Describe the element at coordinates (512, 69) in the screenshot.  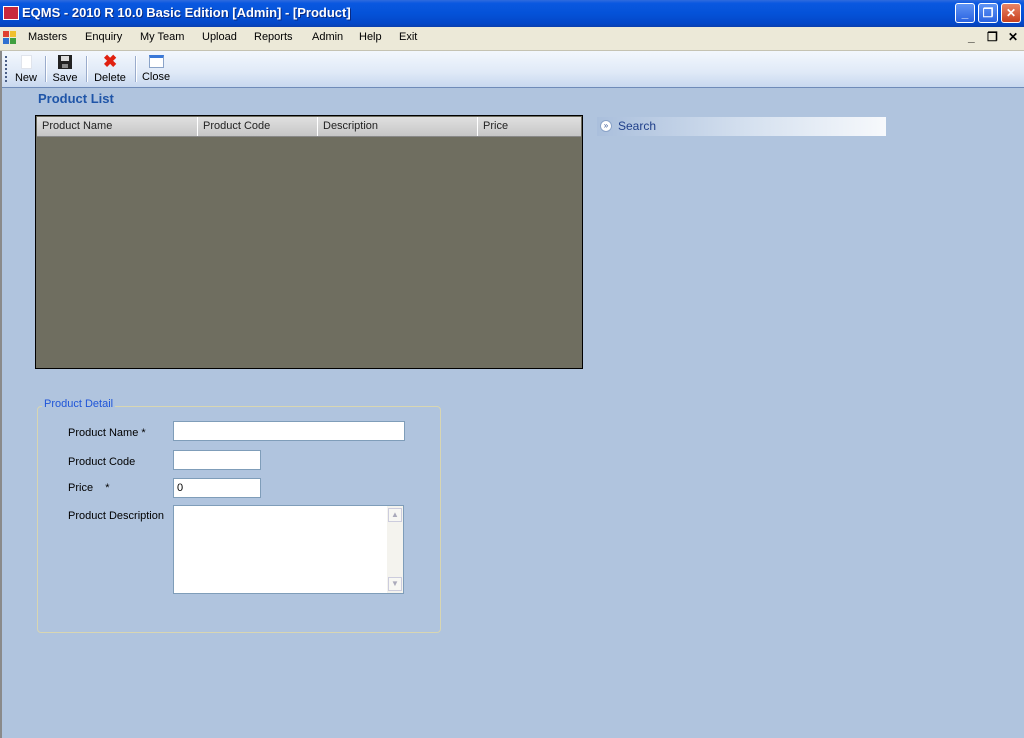
I see `toolbar: New Save ✖ Delete Close` at that location.